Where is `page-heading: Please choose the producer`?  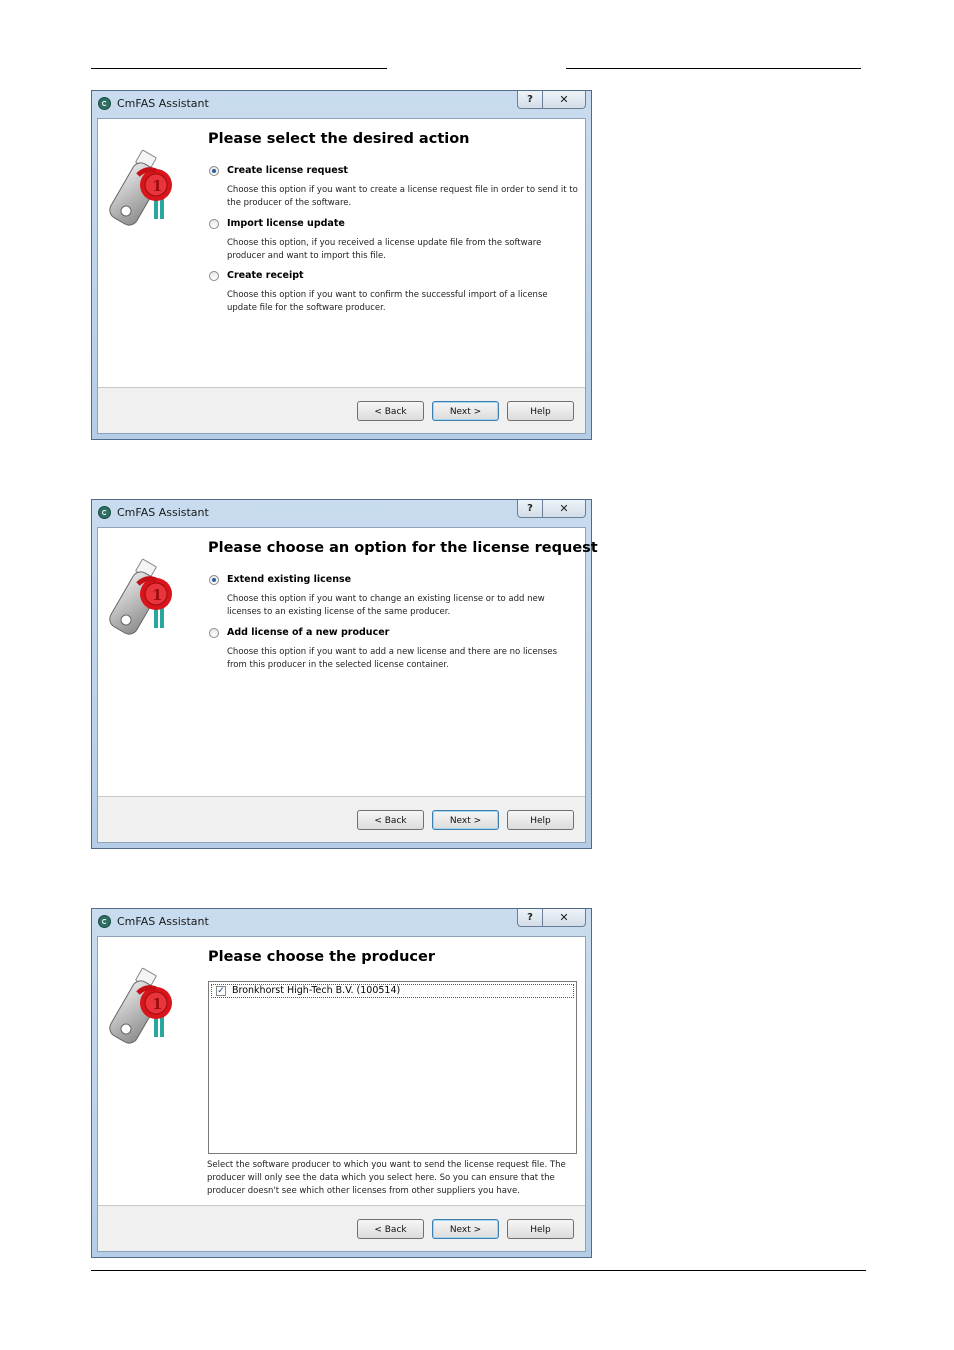 page-heading: Please choose the producer is located at coordinates (321, 957).